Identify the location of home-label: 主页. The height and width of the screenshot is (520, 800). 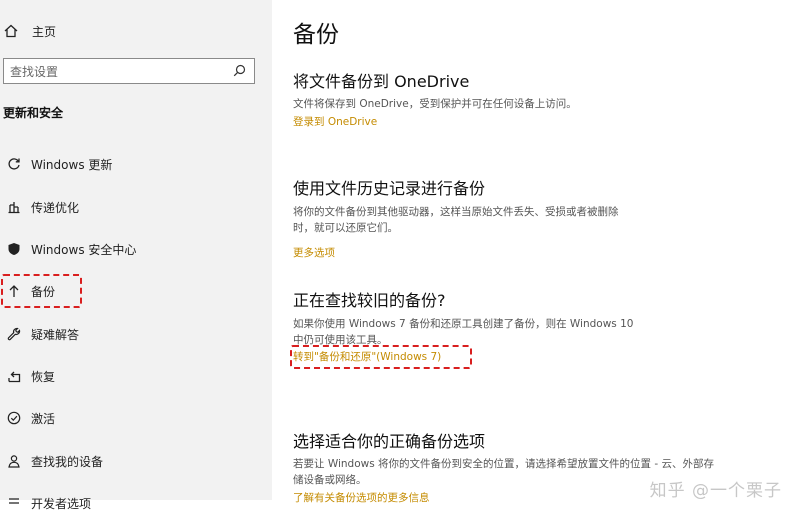
(44, 31).